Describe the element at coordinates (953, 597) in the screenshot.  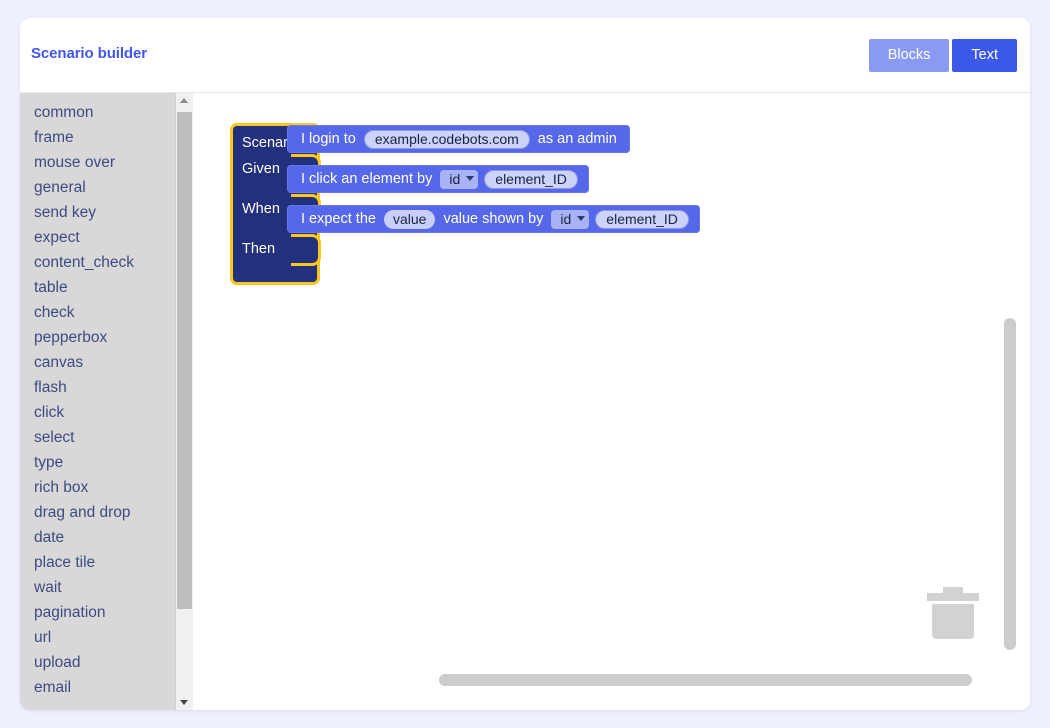
I see `trash-lid` at that location.